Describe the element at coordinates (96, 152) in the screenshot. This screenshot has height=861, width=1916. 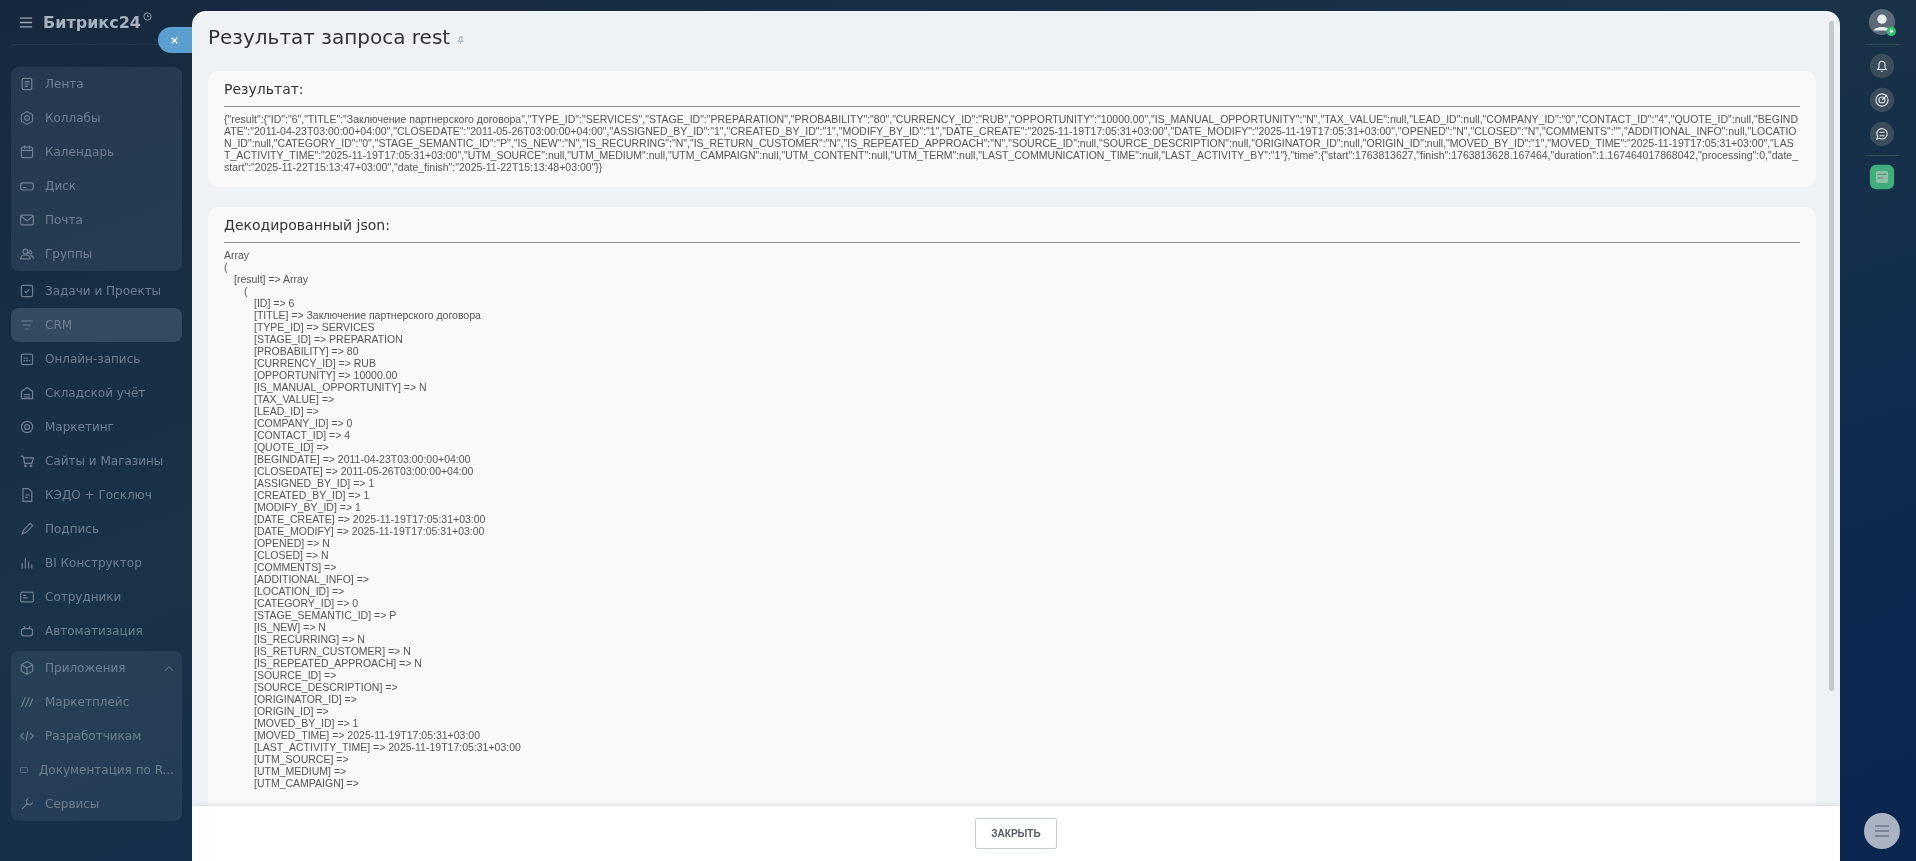
I see `sidebar-item: Календарь` at that location.